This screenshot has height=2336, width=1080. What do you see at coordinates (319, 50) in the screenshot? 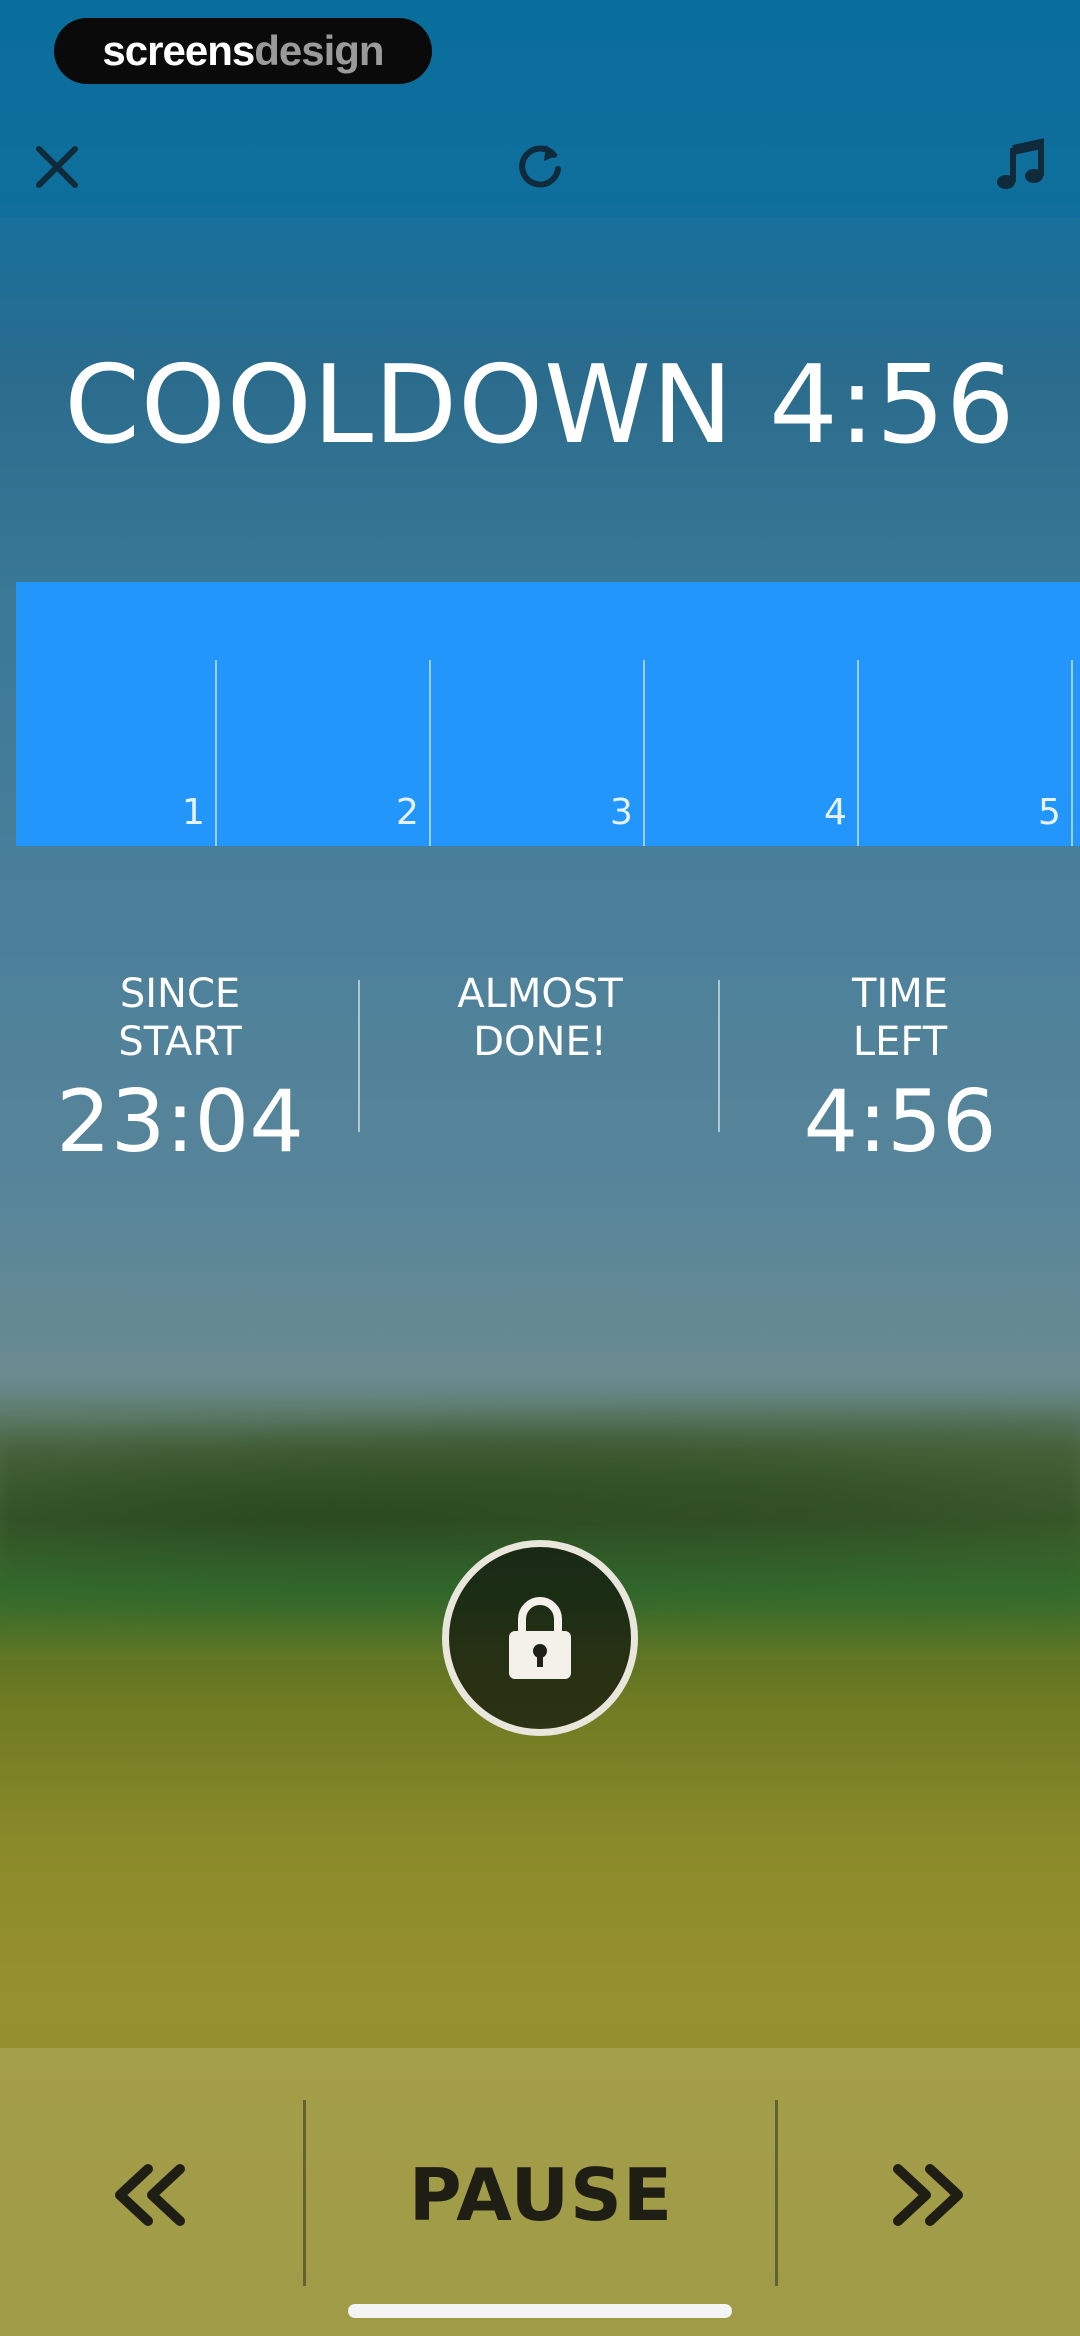
I see `brand-part2: design` at bounding box center [319, 50].